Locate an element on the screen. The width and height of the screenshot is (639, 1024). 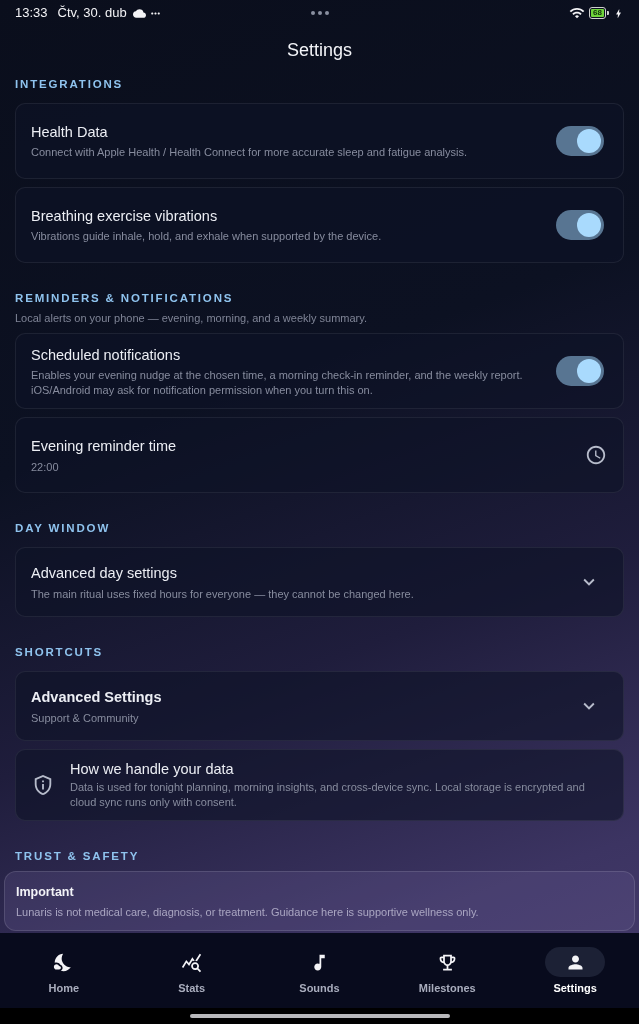
clock-icon is located at coordinates (596, 455).